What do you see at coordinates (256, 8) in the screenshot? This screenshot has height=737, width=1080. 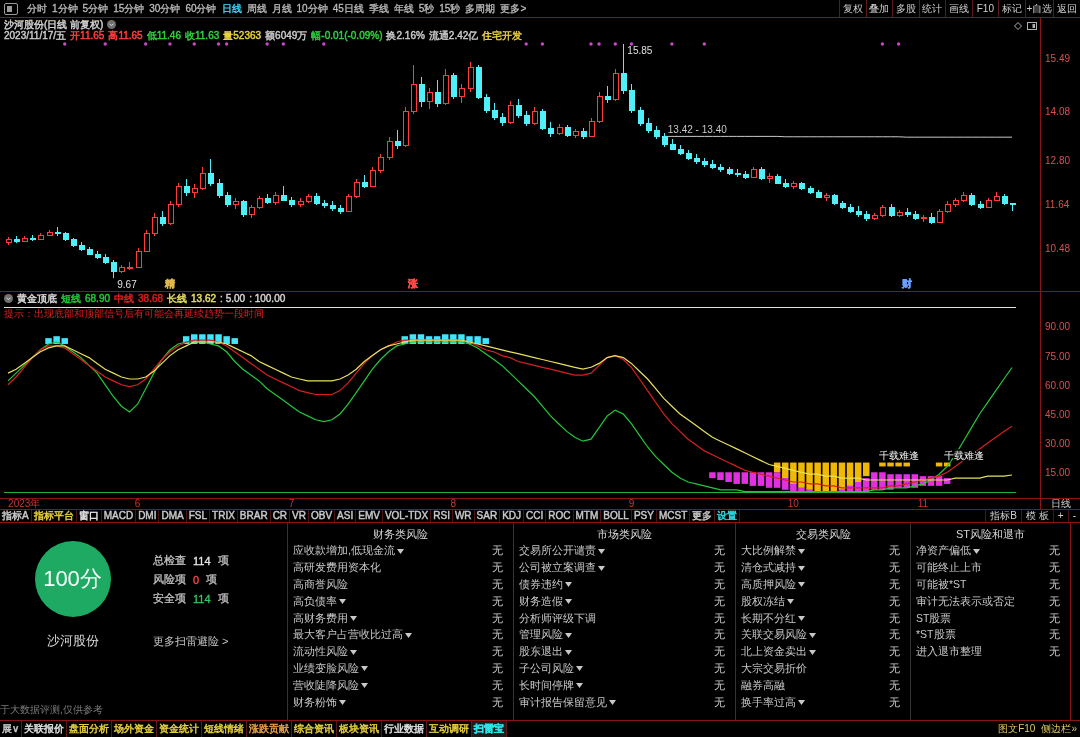 I see `period-tab: 周线` at bounding box center [256, 8].